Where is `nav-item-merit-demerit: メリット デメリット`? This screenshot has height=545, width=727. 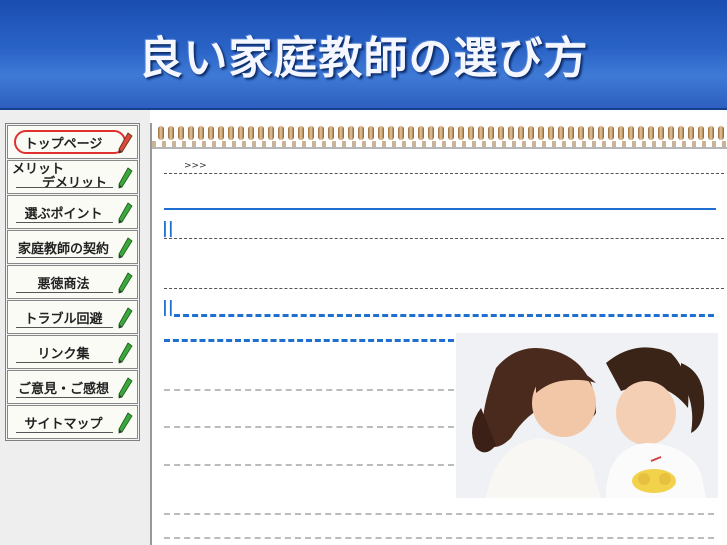 nav-item-merit-demerit: メリット デメリット is located at coordinates (72, 177).